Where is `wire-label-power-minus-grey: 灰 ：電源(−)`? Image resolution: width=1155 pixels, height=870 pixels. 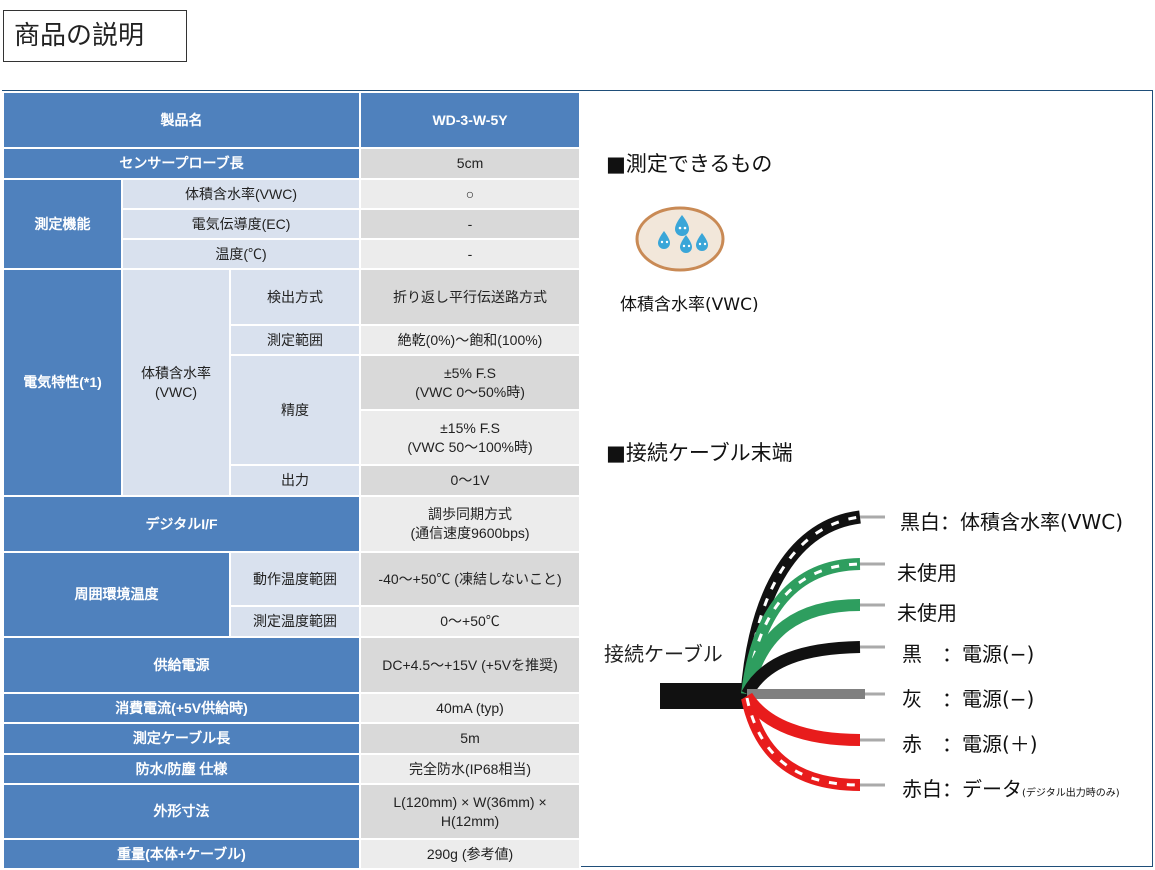 wire-label-power-minus-grey: 灰 ：電源(−) is located at coordinates (968, 699).